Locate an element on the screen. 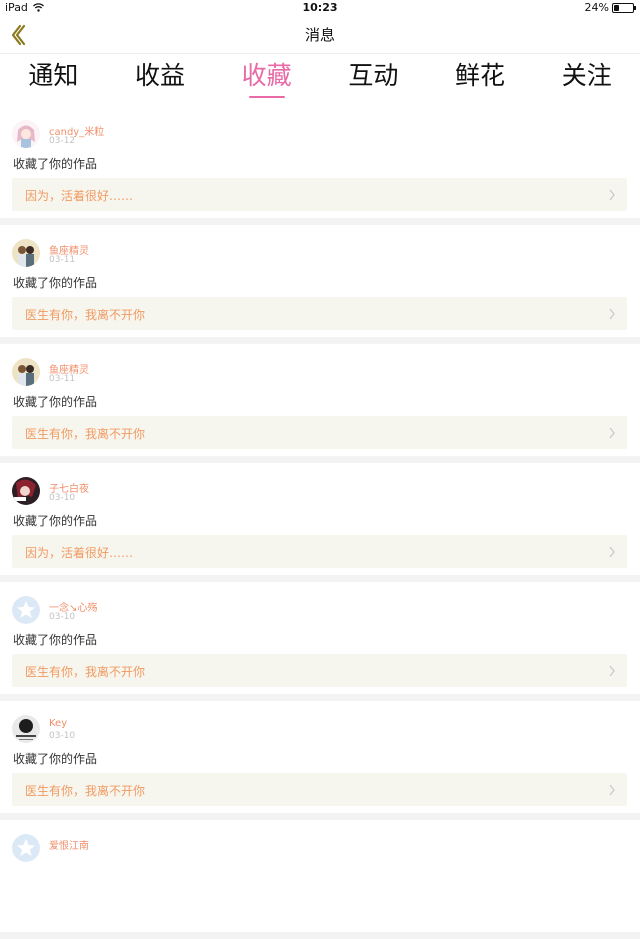 This screenshot has height=939, width=640. tab-interactions: 互动 is located at coordinates (373, 80).